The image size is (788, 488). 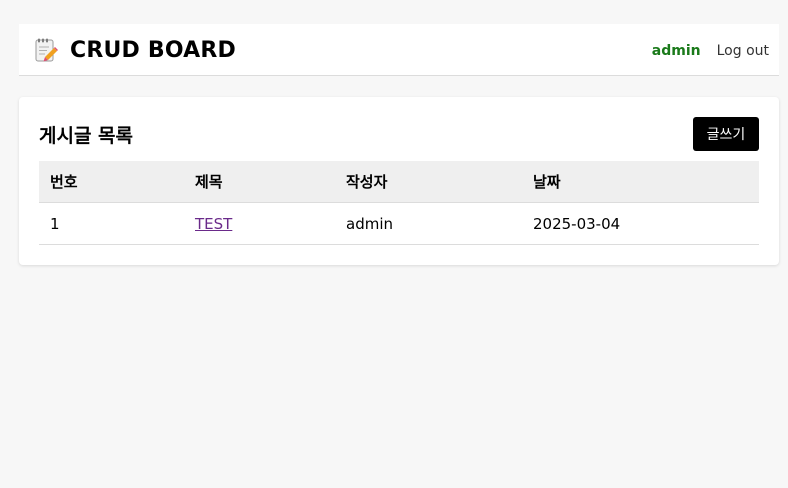 I want to click on logout-link: Log out, so click(x=743, y=51).